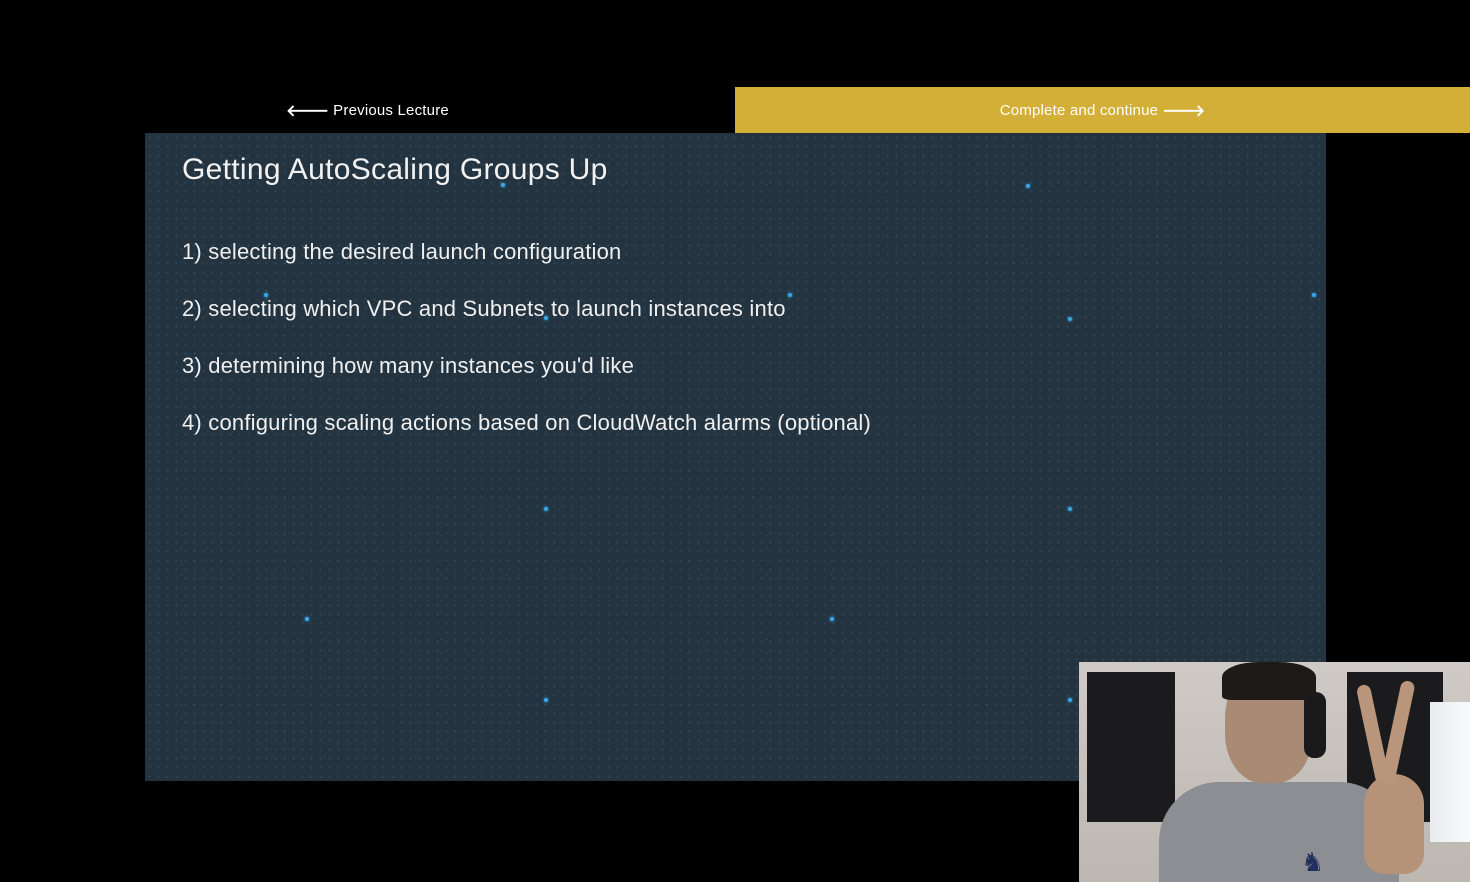  What do you see at coordinates (1184, 111) in the screenshot?
I see `arrow-right-icon: 🡒` at bounding box center [1184, 111].